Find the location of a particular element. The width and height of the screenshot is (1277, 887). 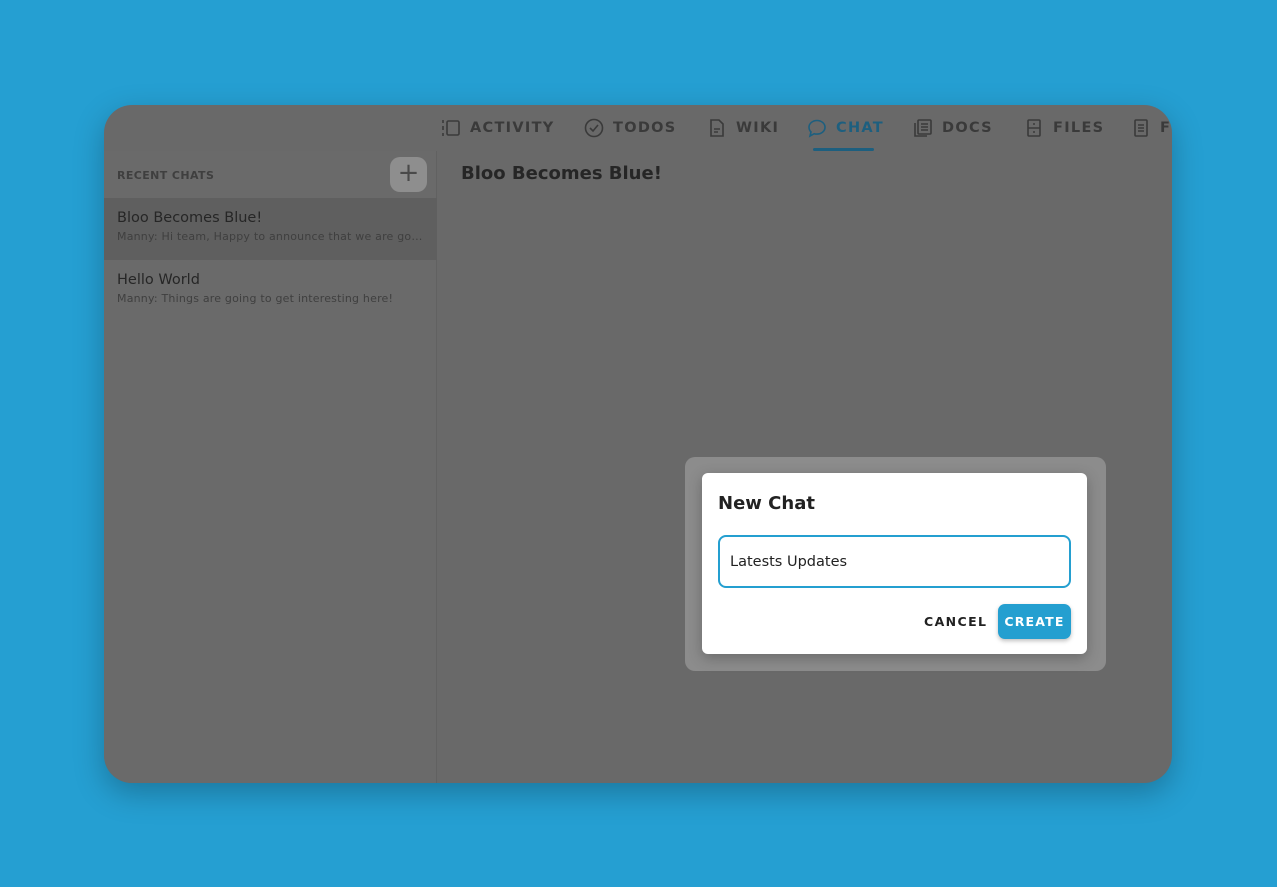

tab-docs: DOCS is located at coordinates (953, 128).